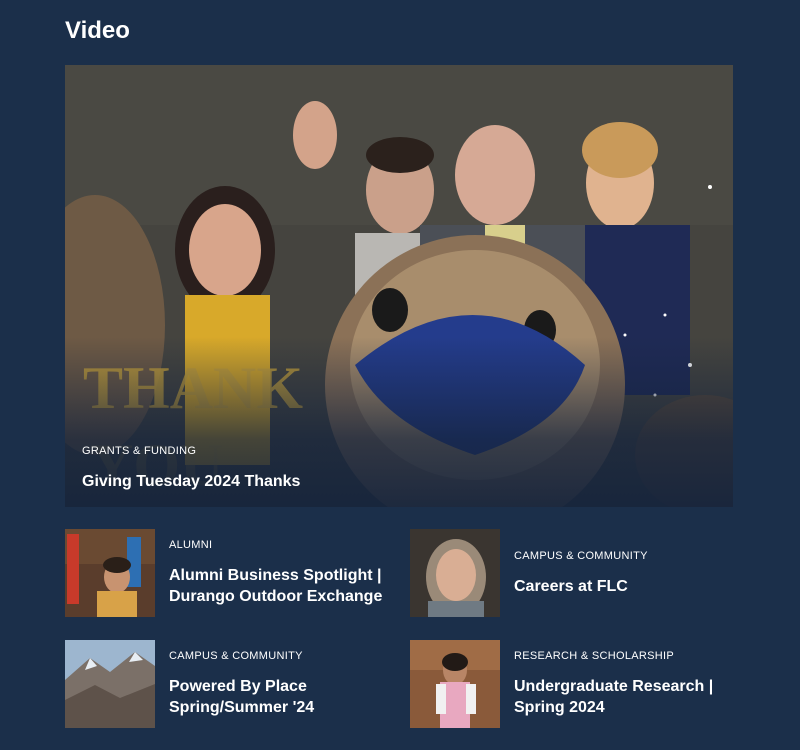 The image size is (800, 750). What do you see at coordinates (139, 451) in the screenshot?
I see `featured-video-category: GRANTS & FUNDING` at bounding box center [139, 451].